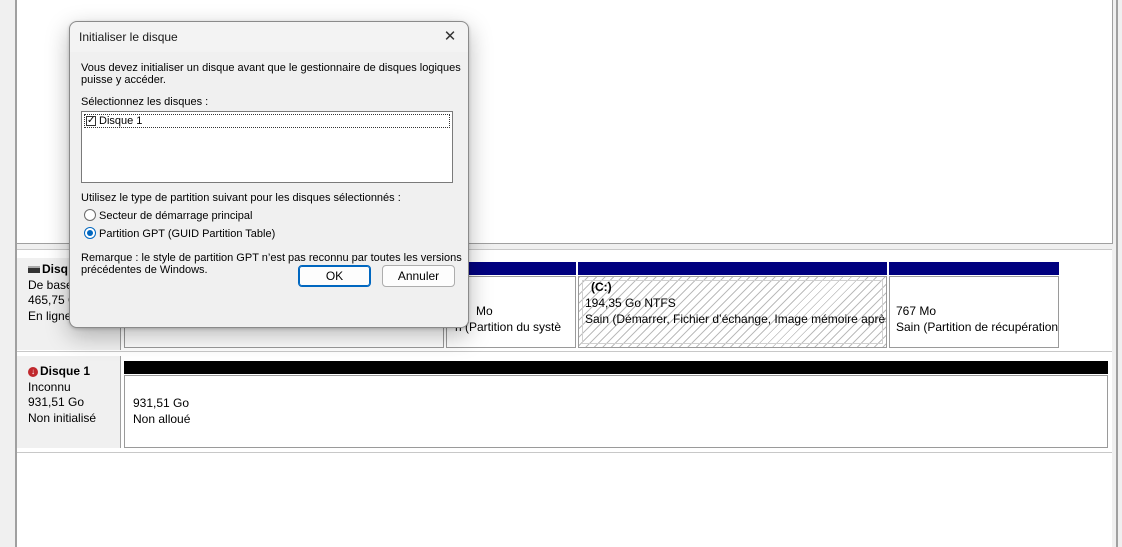  Describe the element at coordinates (616, 411) in the screenshot. I see `partition-unallocated: 931,51 Go Non alloué` at that location.